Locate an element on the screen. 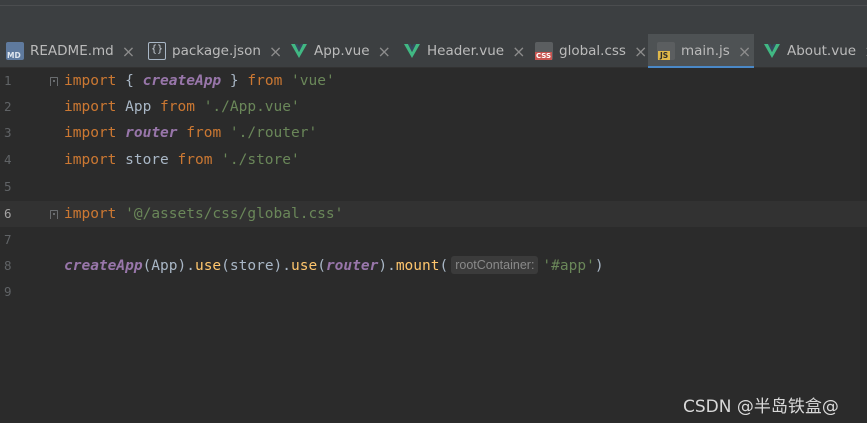  tab-readme: README.md × is located at coordinates (70, 51).